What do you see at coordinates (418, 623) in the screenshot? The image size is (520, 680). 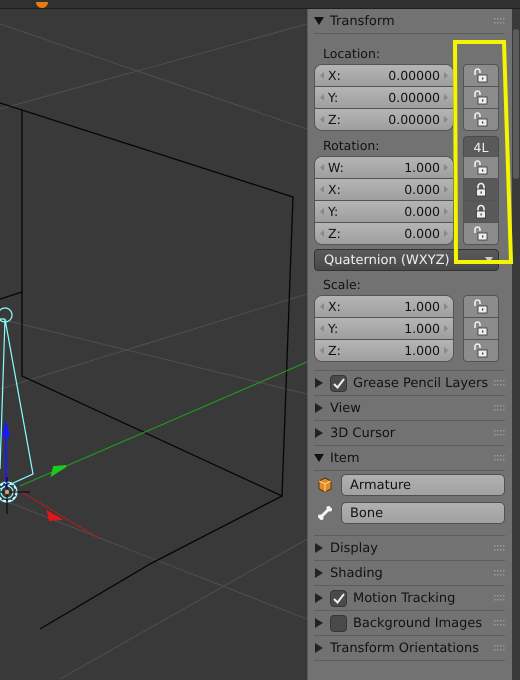 I see `panel-title: Background Images` at bounding box center [418, 623].